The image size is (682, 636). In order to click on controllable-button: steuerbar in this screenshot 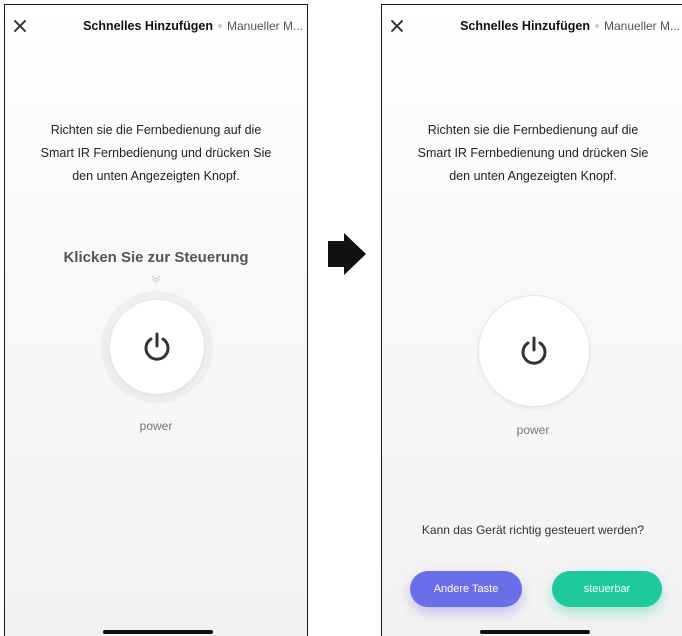, I will do `click(607, 589)`.